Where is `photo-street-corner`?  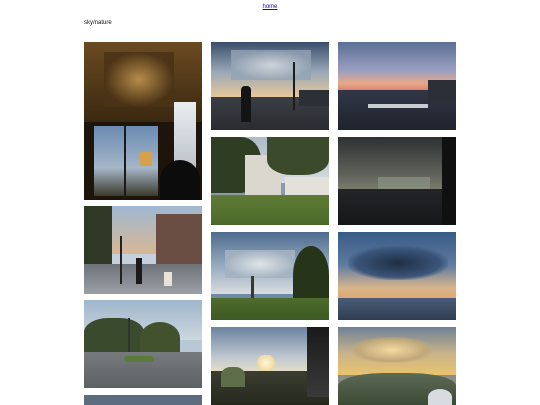 photo-street-corner is located at coordinates (143, 344).